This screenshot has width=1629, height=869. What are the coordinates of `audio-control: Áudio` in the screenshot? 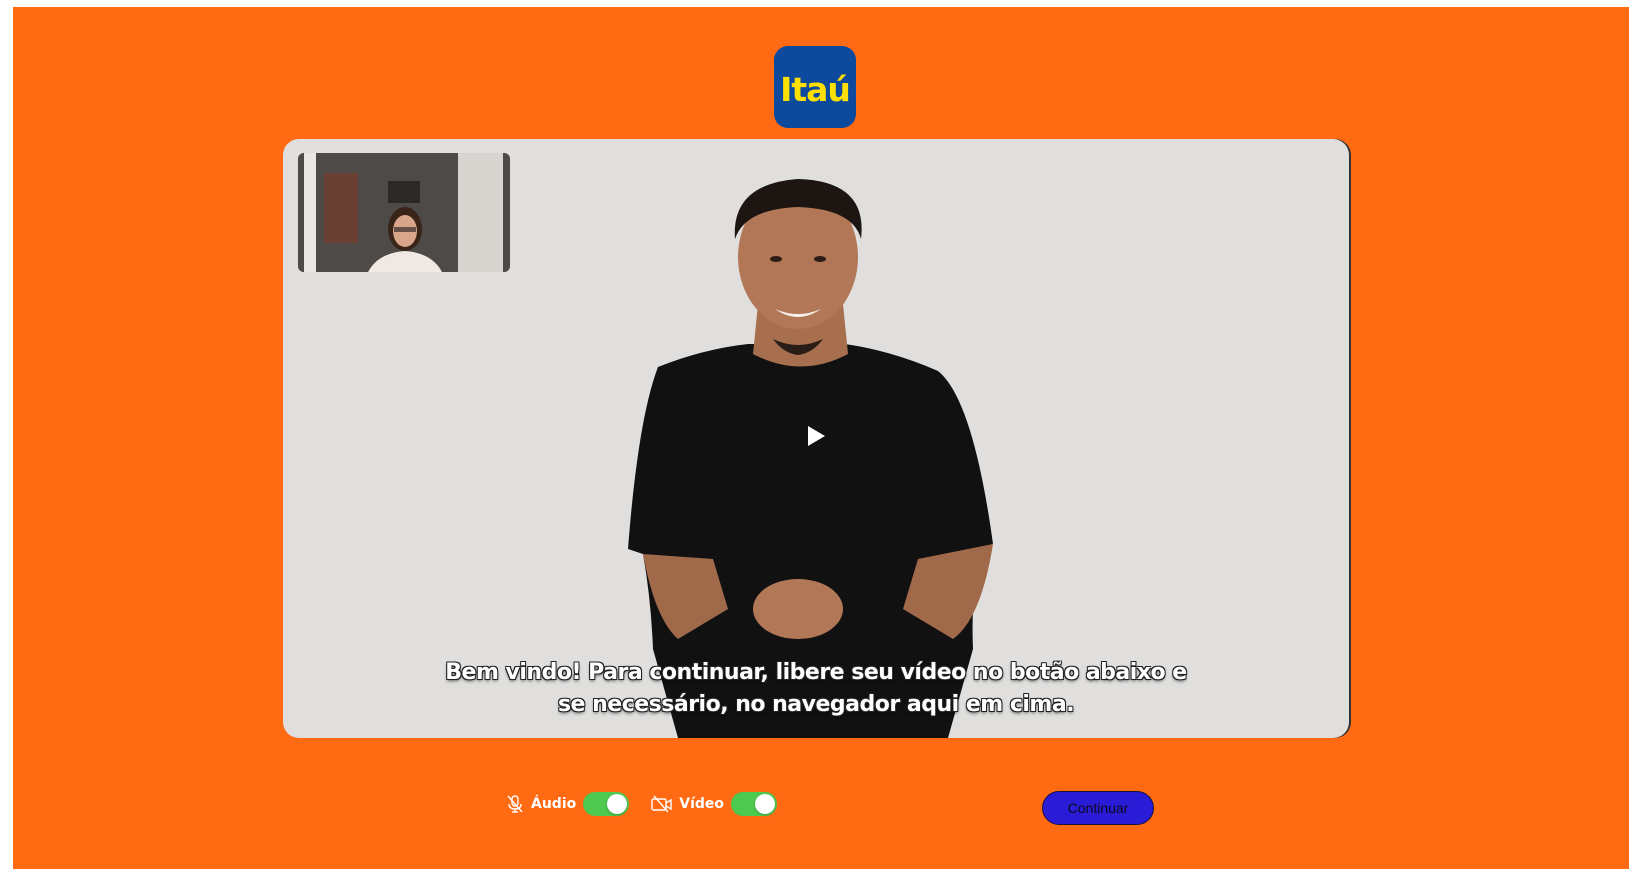 It's located at (567, 804).